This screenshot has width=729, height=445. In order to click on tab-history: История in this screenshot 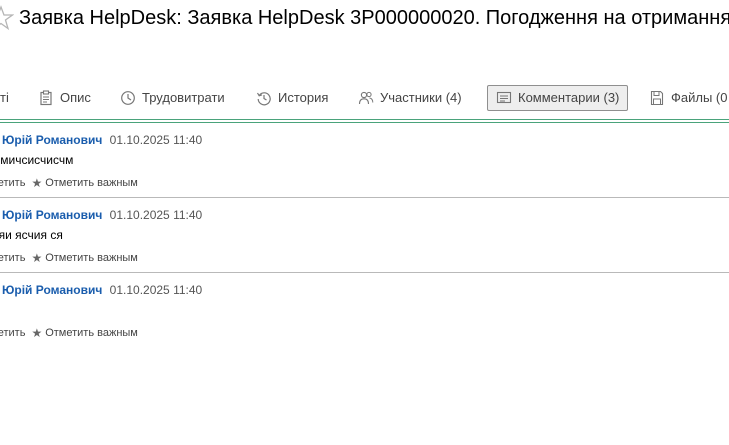, I will do `click(292, 98)`.